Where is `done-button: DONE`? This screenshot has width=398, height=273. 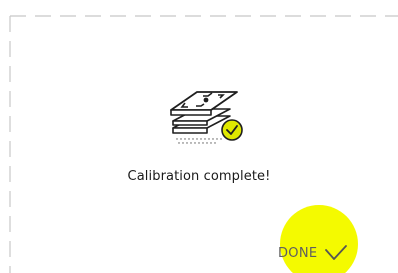 done-button: DONE is located at coordinates (313, 253).